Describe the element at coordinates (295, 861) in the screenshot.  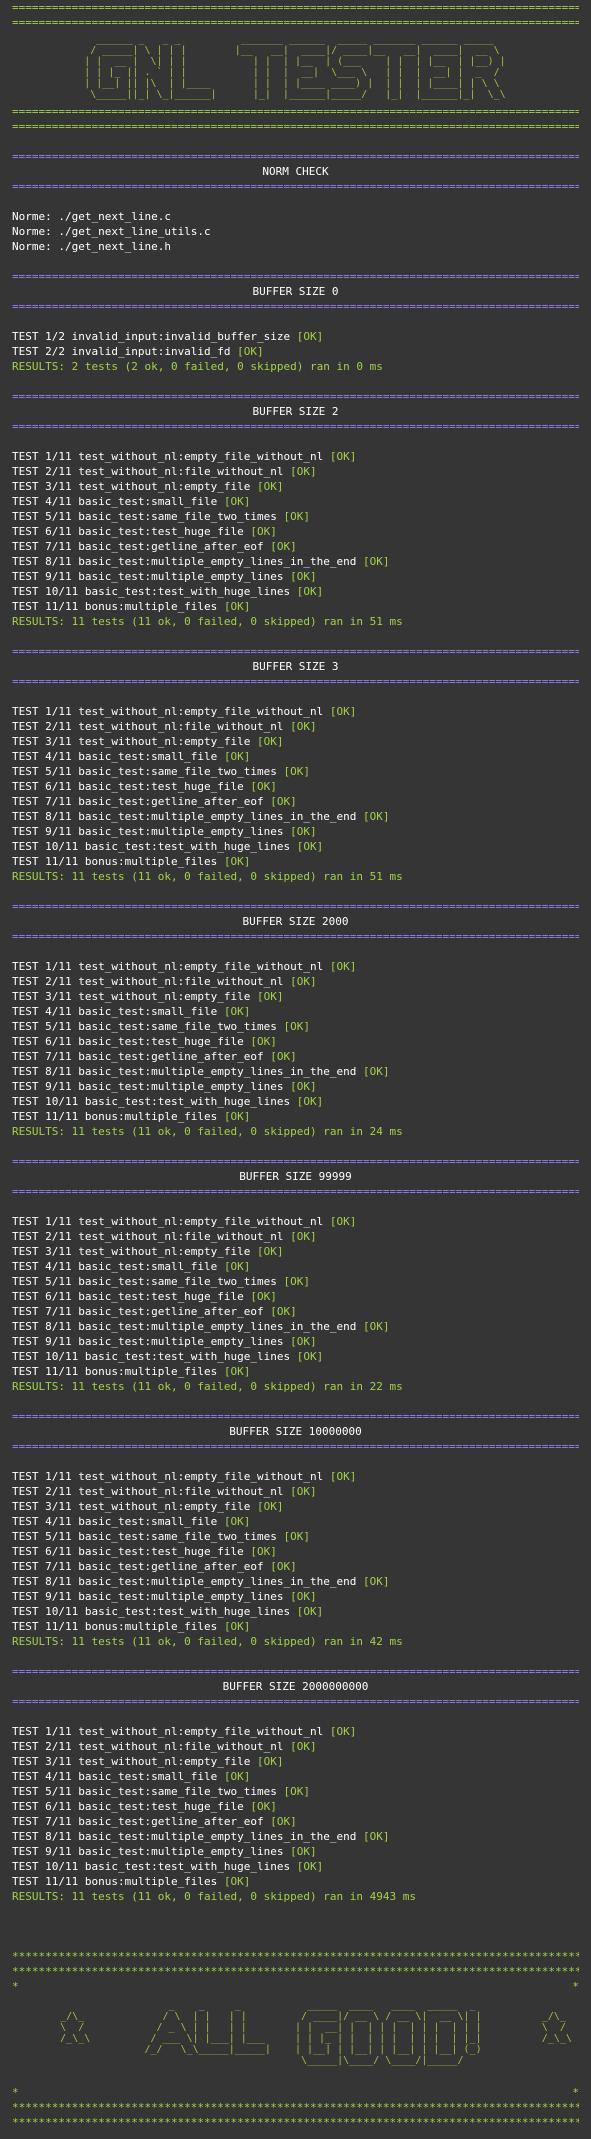
I see `test-result-row: TEST 11/11 bonus:multiple_files [OK]` at that location.